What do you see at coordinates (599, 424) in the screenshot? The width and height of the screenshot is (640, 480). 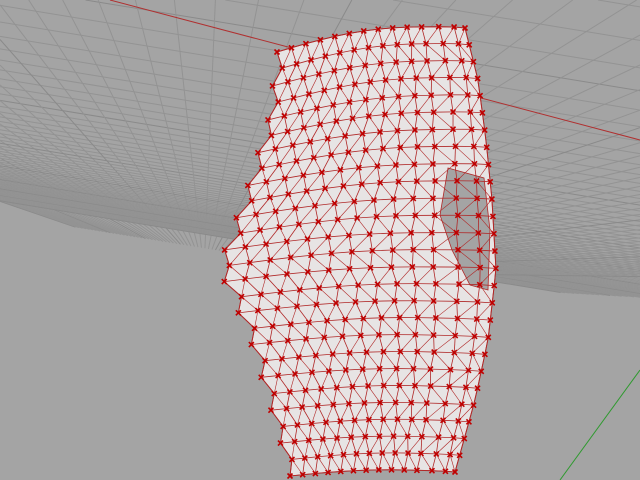 I see `y-axis-line` at bounding box center [599, 424].